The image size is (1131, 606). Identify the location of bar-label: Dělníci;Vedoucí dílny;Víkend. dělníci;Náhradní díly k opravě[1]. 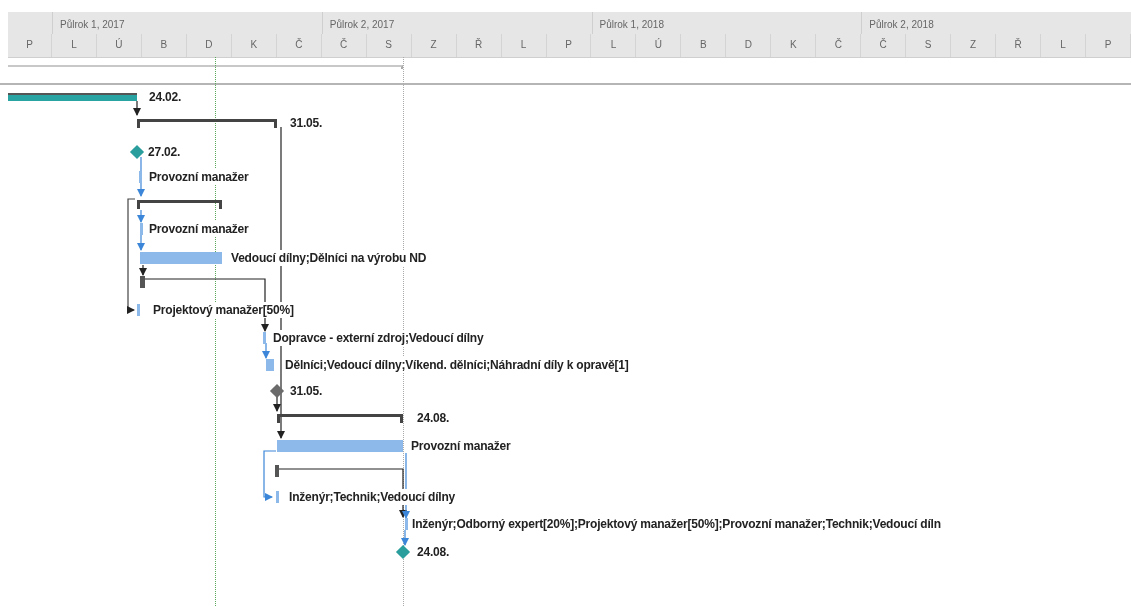
(457, 365).